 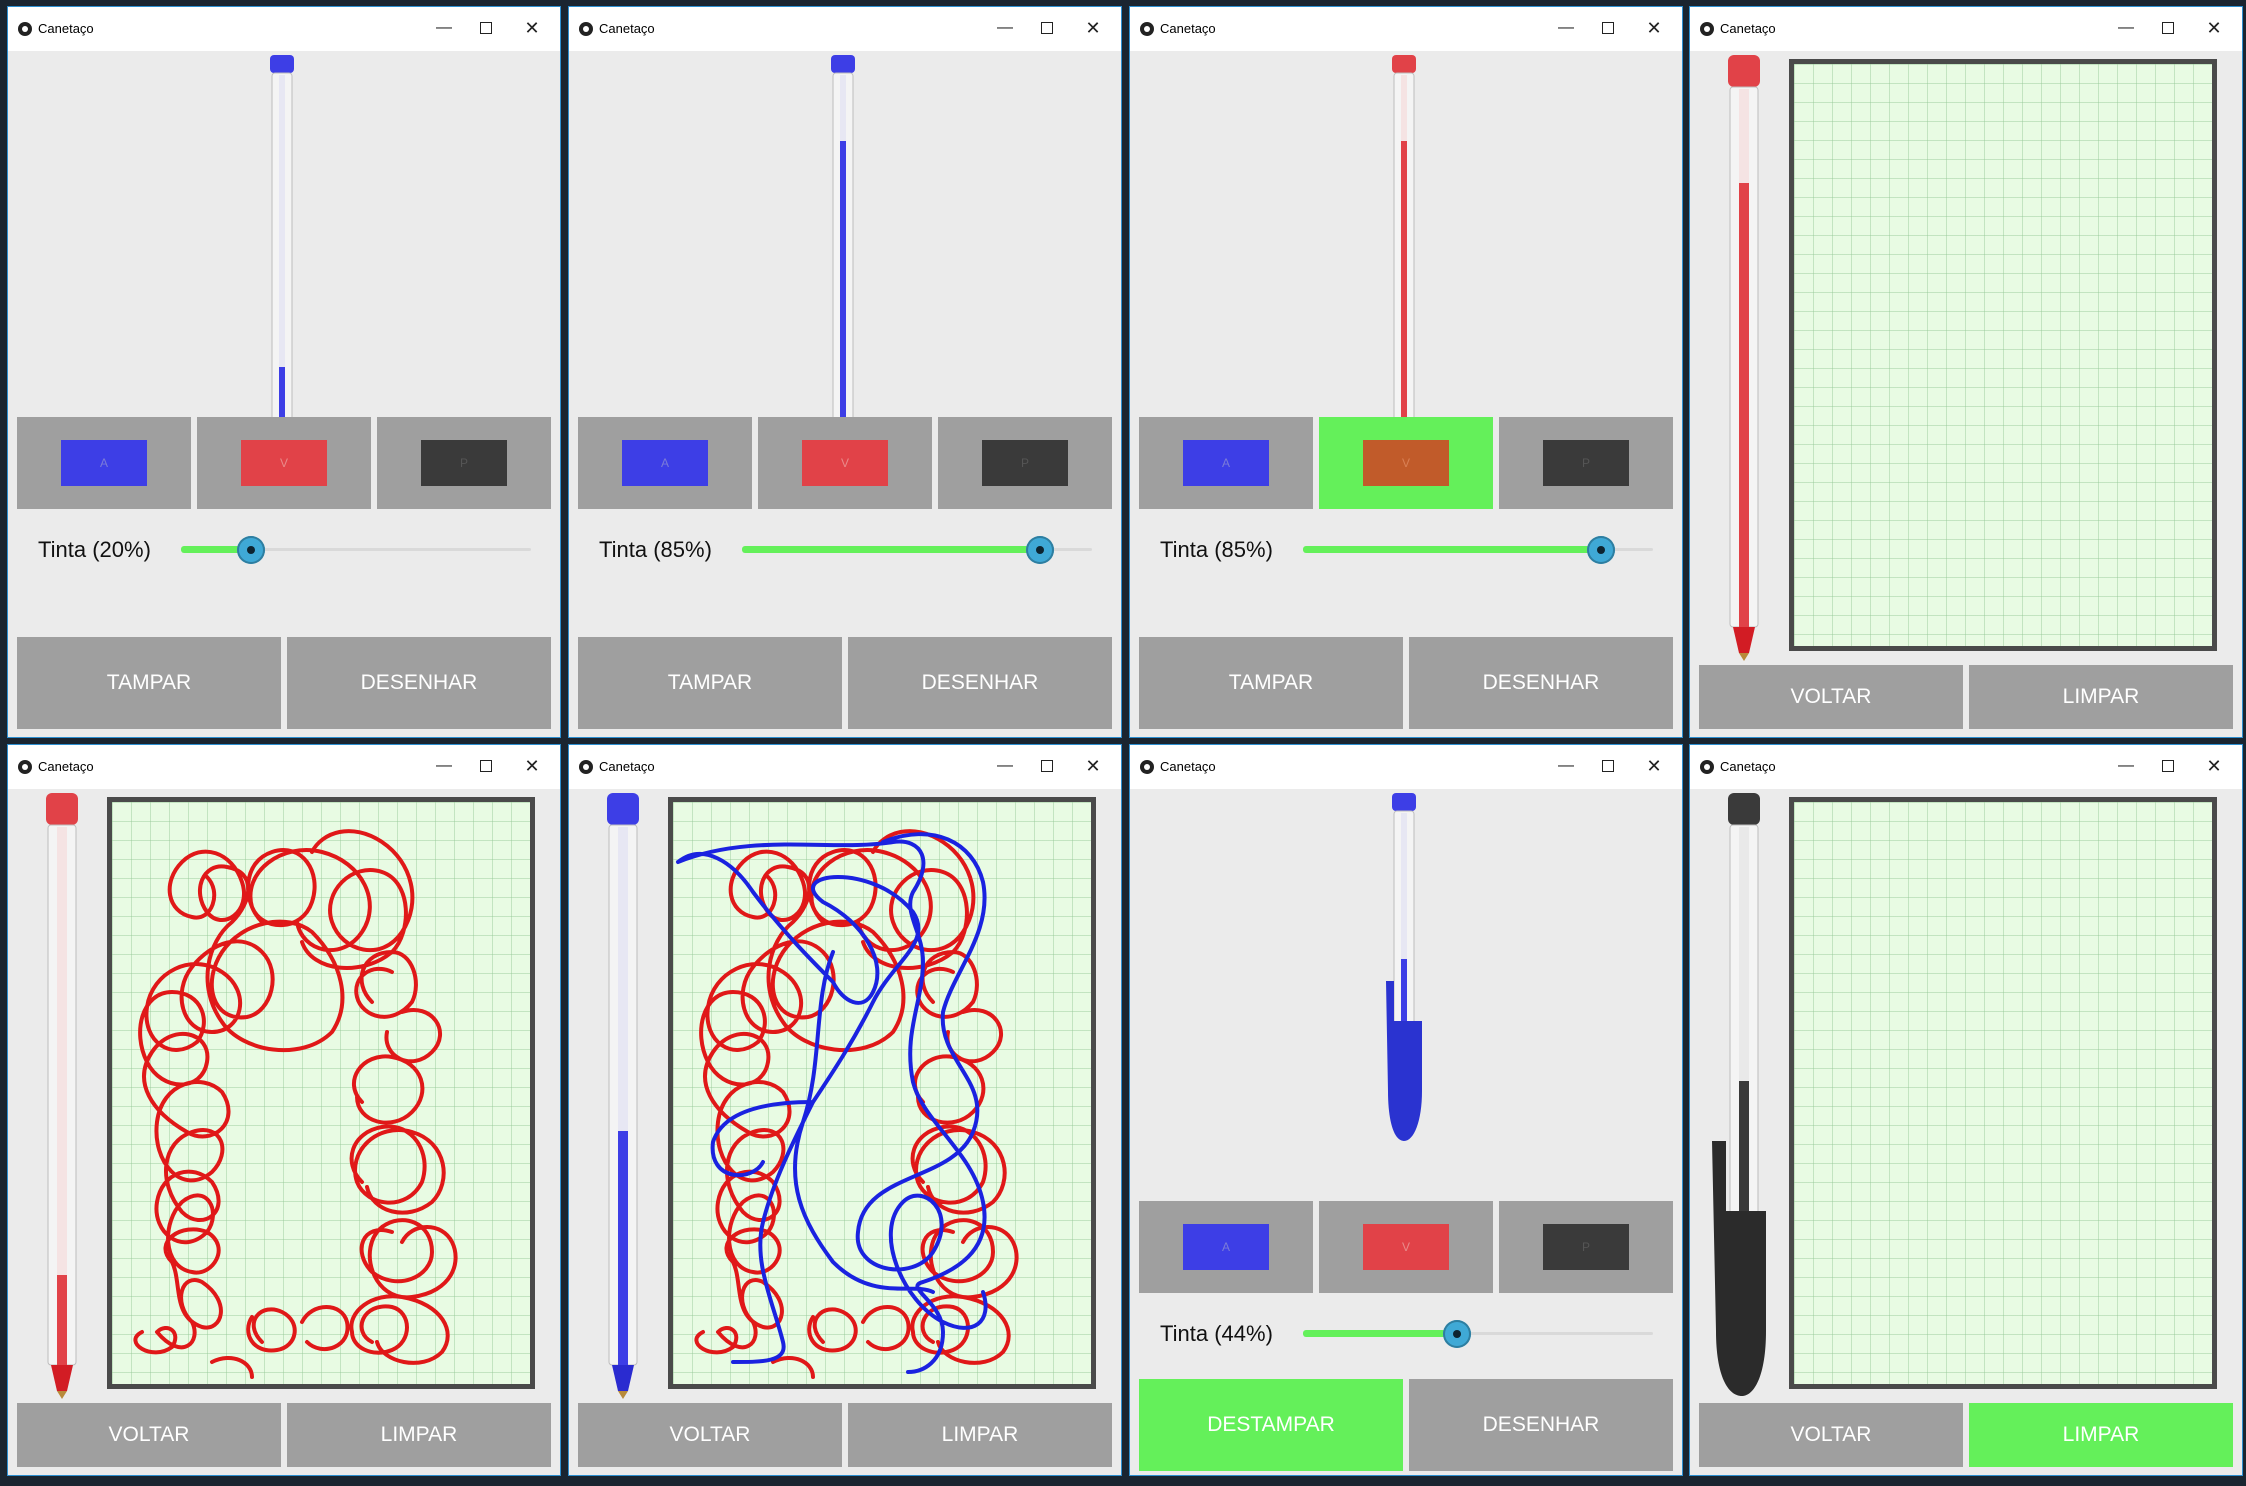 I want to click on app-window-4: Canetaço — ✕ VOLTAR LIMPAR, so click(x=1966, y=372).